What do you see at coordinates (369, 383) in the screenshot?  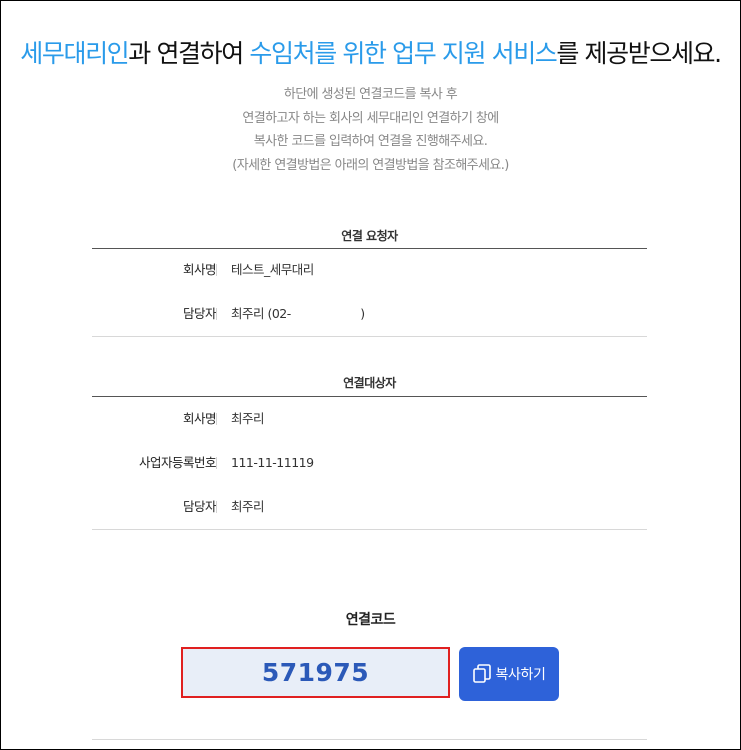 I see `target-section-title: 연결대상자` at bounding box center [369, 383].